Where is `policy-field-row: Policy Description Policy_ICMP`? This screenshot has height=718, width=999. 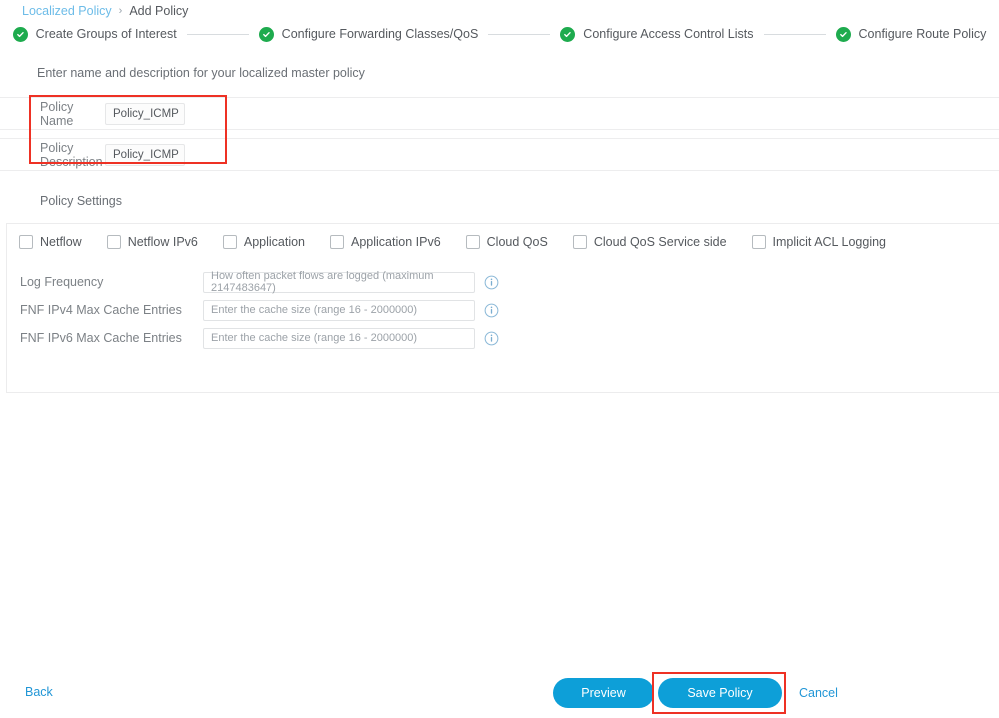
policy-field-row: Policy Description Policy_ICMP is located at coordinates (499, 154).